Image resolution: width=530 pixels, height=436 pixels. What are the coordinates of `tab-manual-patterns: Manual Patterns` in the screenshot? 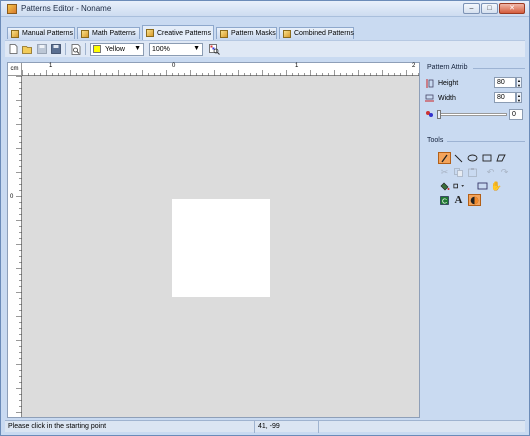 It's located at (41, 33).